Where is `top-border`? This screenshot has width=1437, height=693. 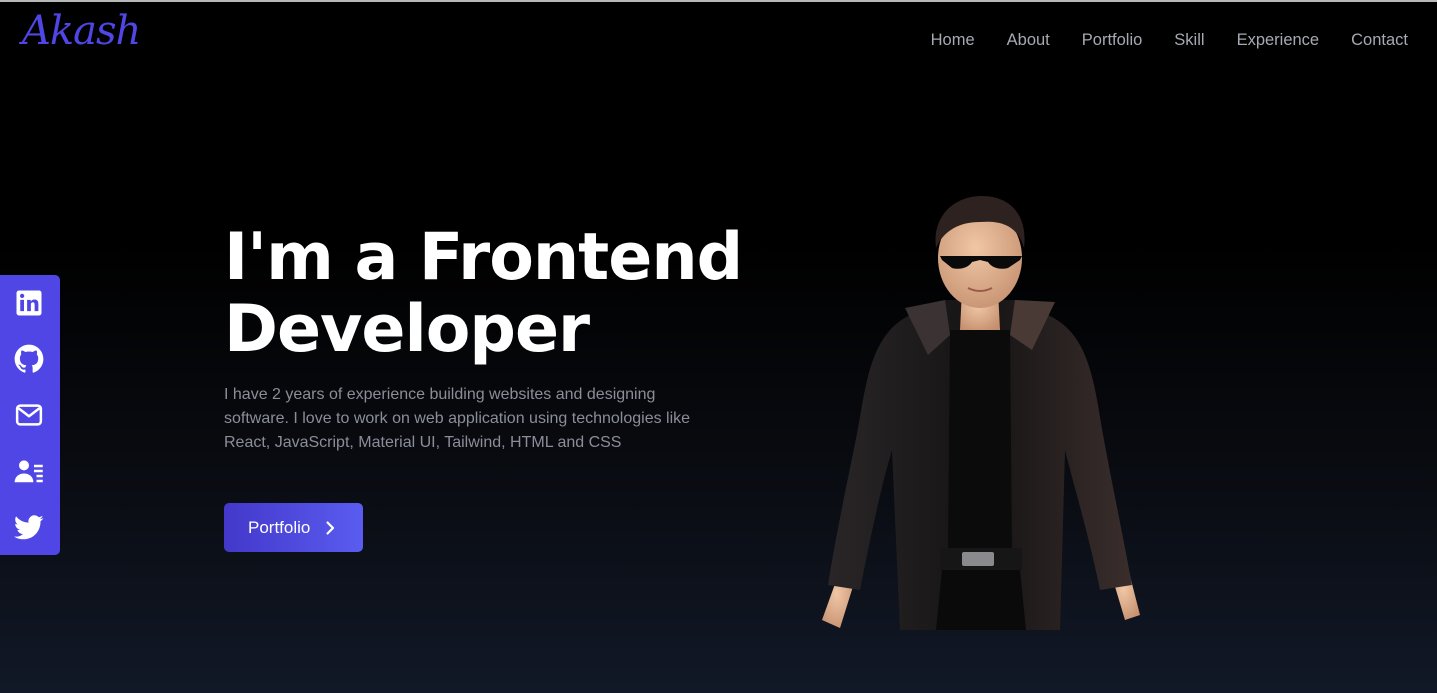
top-border is located at coordinates (718, 1).